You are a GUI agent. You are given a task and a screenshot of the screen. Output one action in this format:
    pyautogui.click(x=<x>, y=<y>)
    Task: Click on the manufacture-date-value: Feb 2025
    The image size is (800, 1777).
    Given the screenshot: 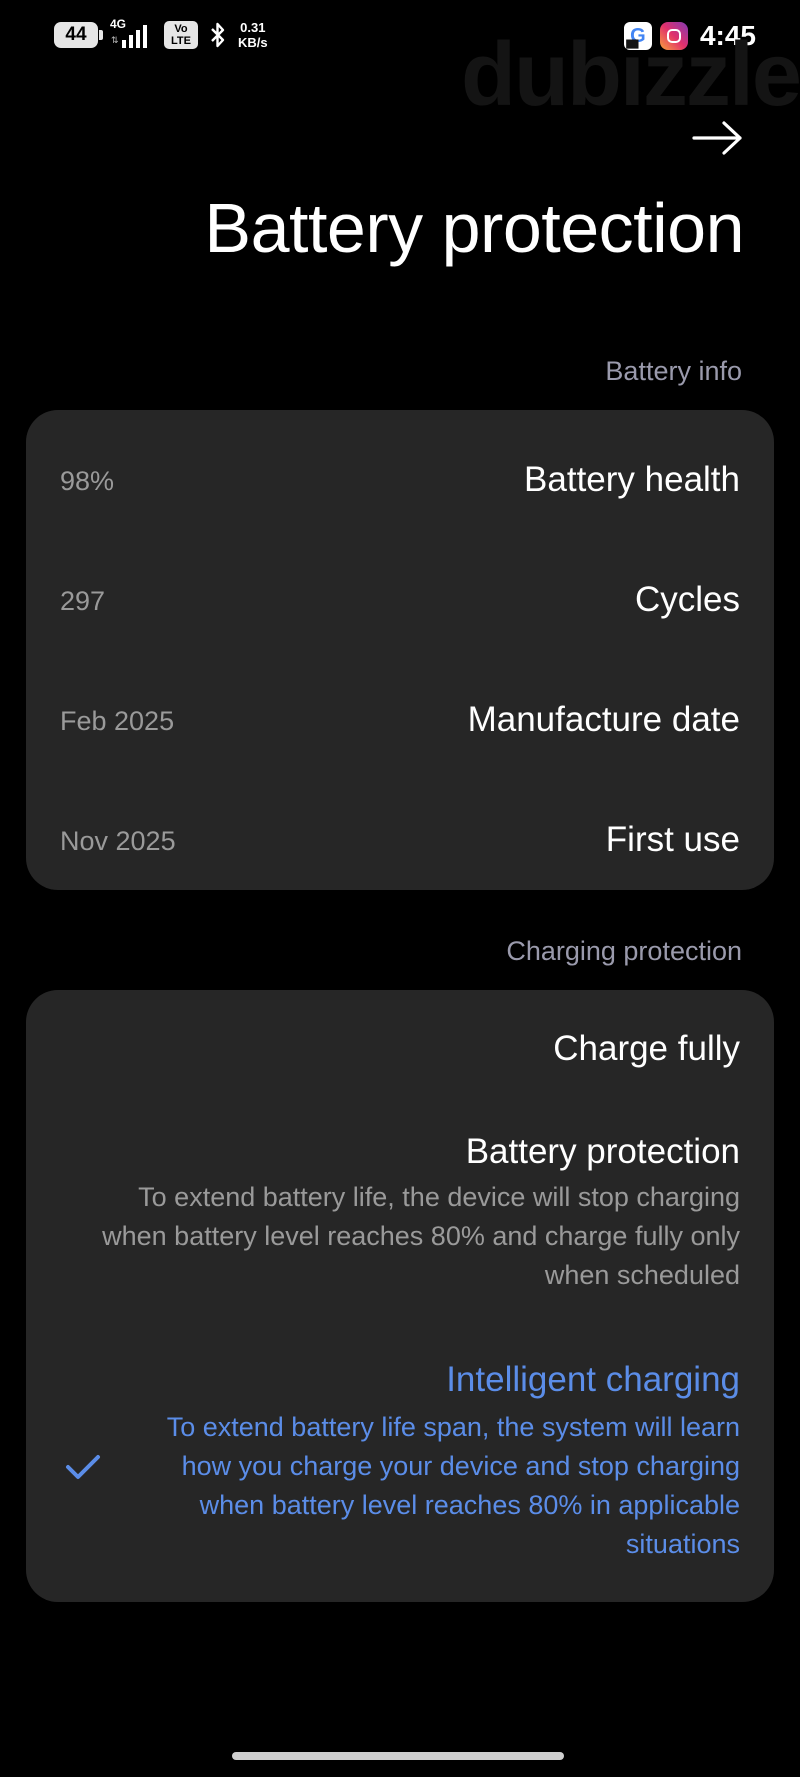 What is the action you would take?
    pyautogui.click(x=117, y=721)
    